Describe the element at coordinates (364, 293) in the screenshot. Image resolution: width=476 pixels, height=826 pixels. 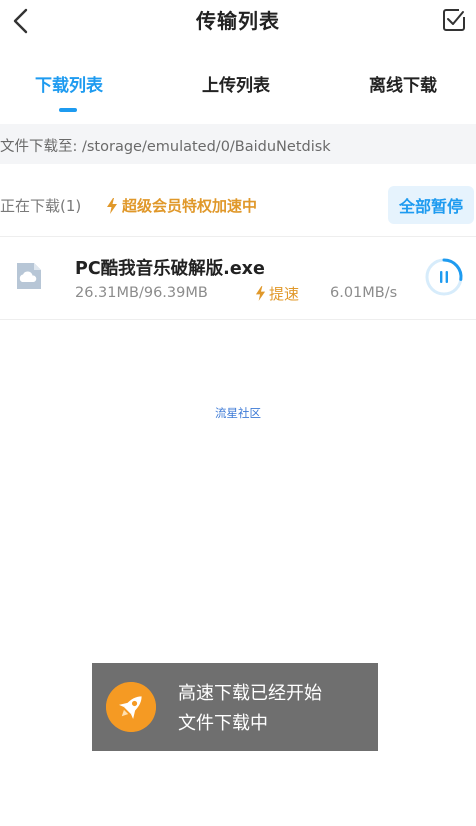
I see `download-speed: 6.01MB/s` at that location.